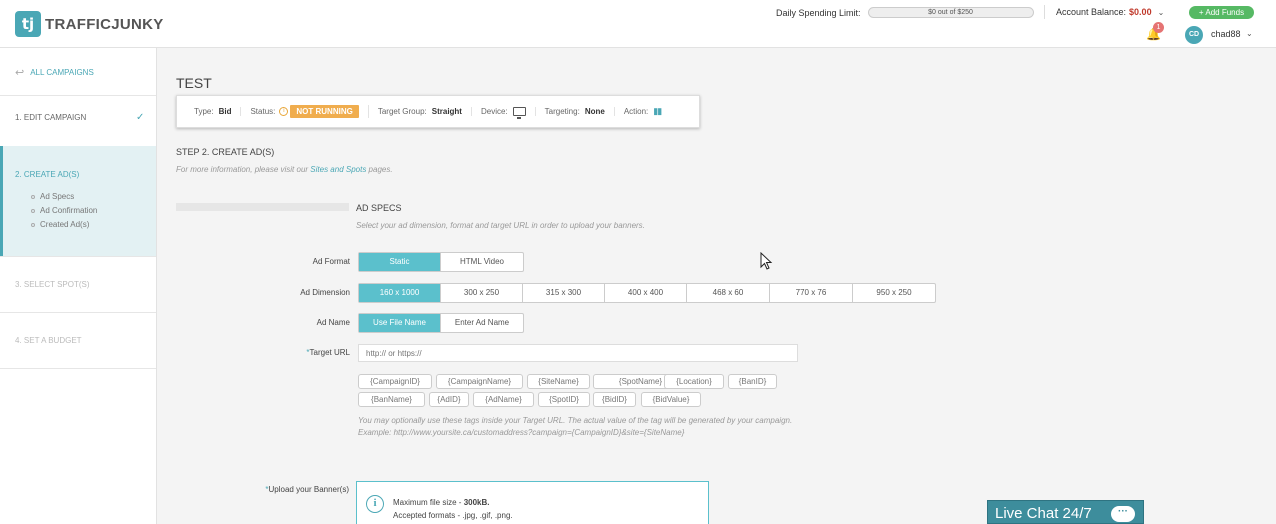  What do you see at coordinates (636, 111) in the screenshot?
I see `info-action-label: Action:` at bounding box center [636, 111].